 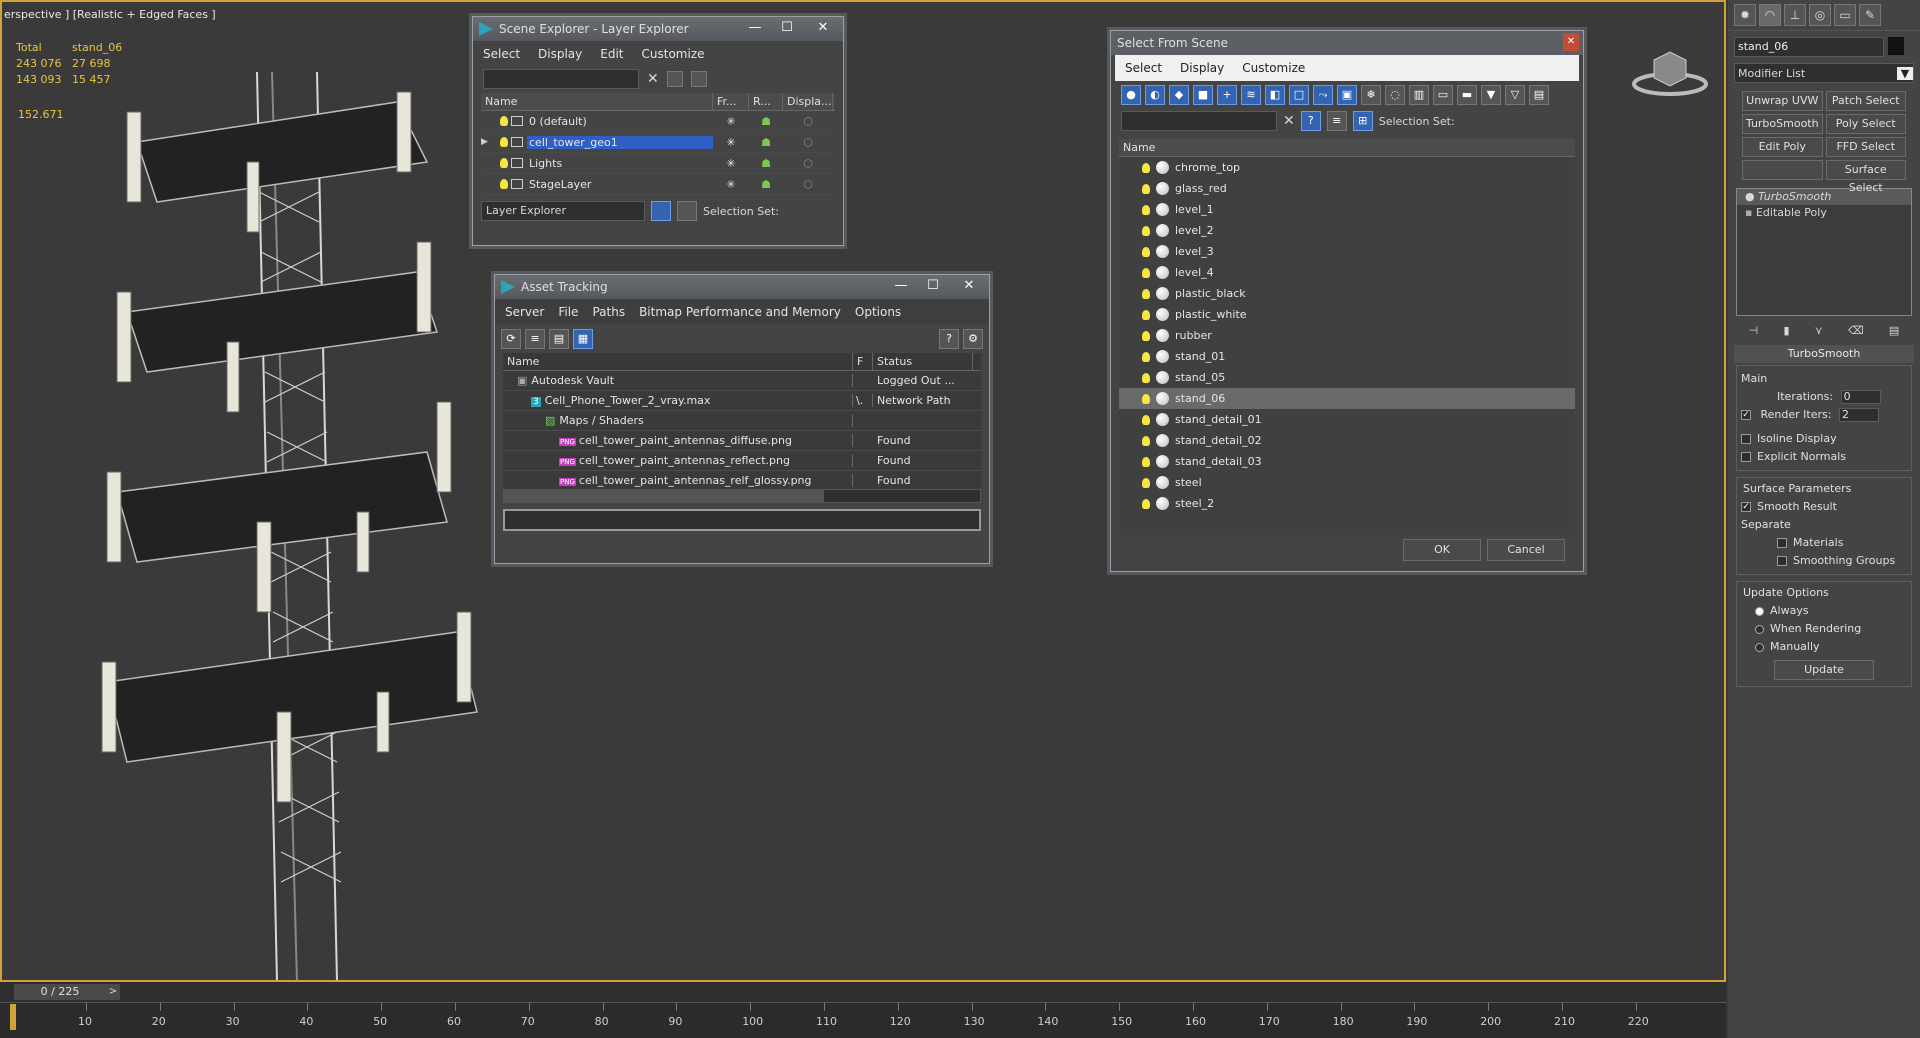 What do you see at coordinates (1323, 95) in the screenshot?
I see `bones-filter-icon: ⤳` at bounding box center [1323, 95].